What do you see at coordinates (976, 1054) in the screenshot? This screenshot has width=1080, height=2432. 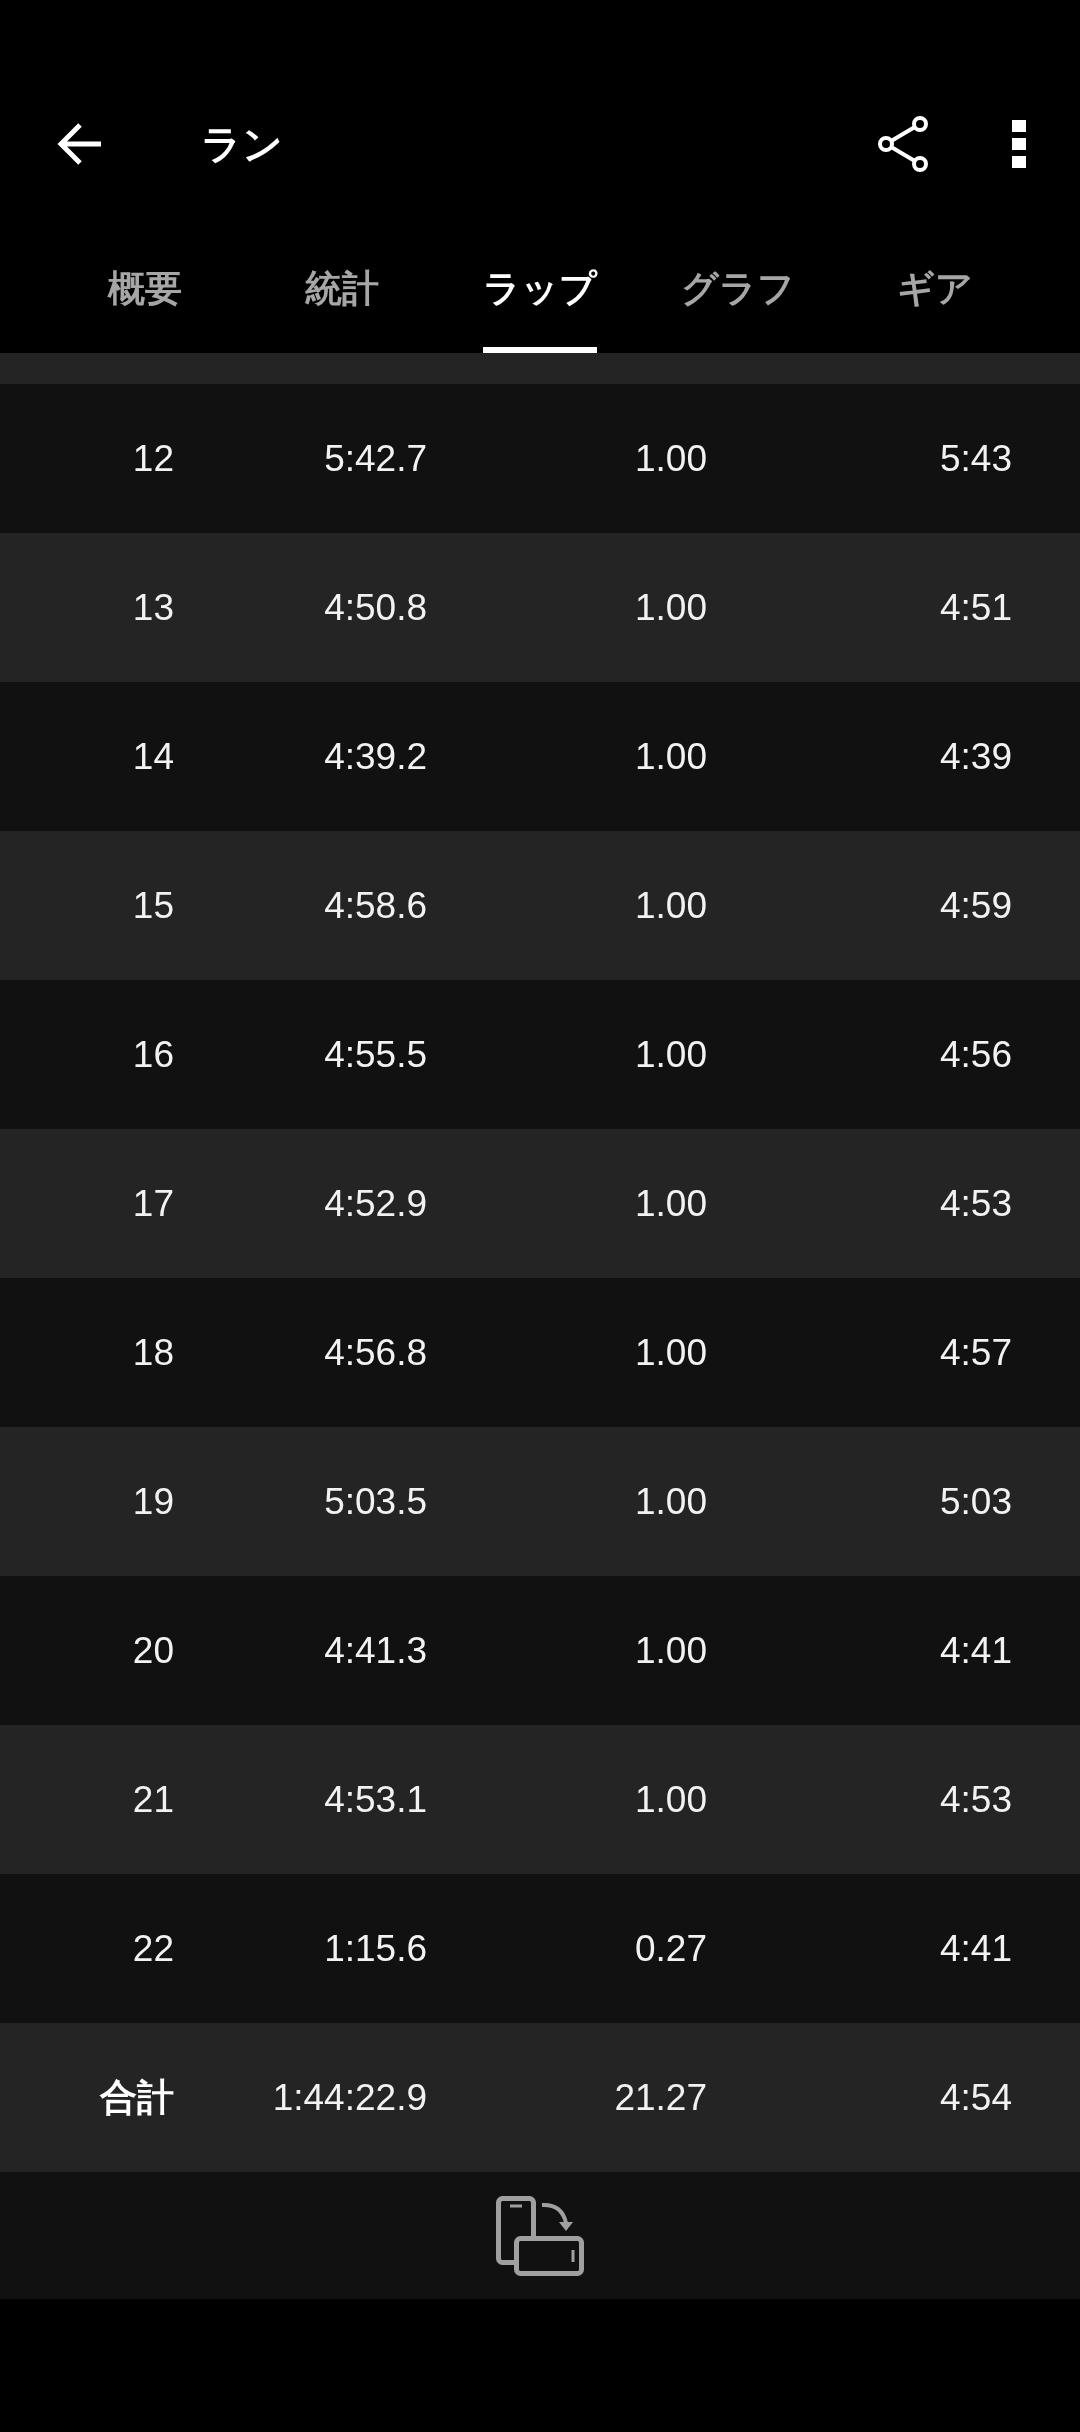 I see `table-cell: 4:56` at bounding box center [976, 1054].